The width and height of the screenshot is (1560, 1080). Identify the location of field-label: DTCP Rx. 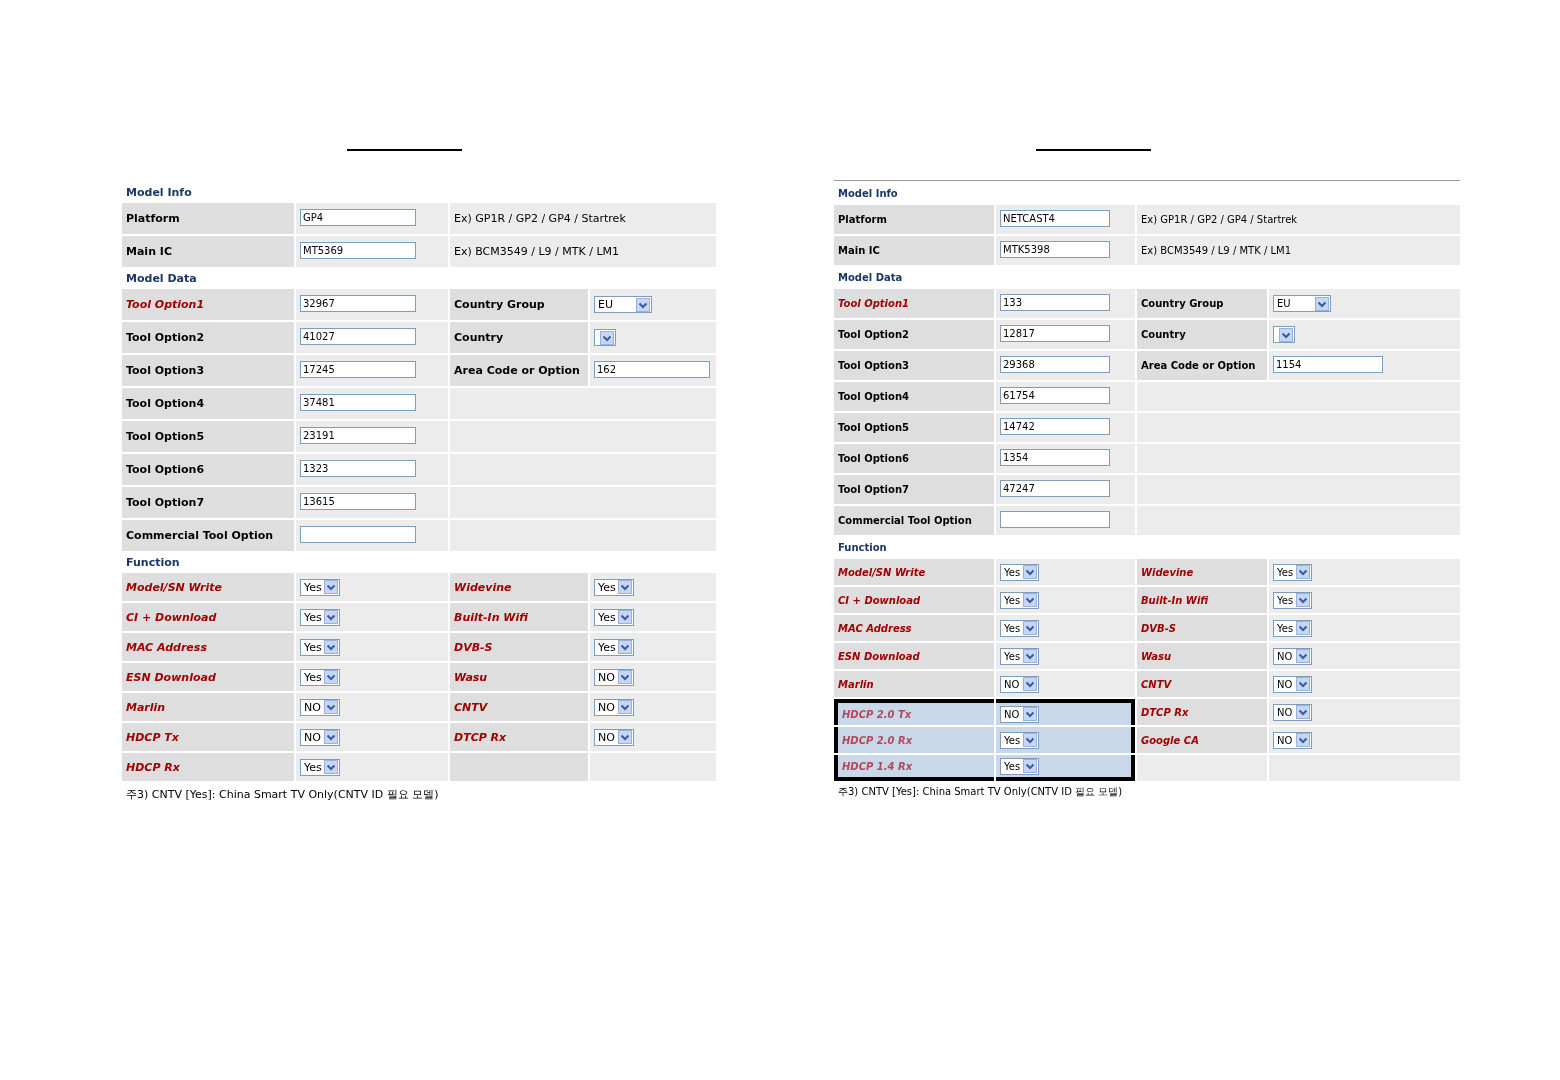
(519, 737).